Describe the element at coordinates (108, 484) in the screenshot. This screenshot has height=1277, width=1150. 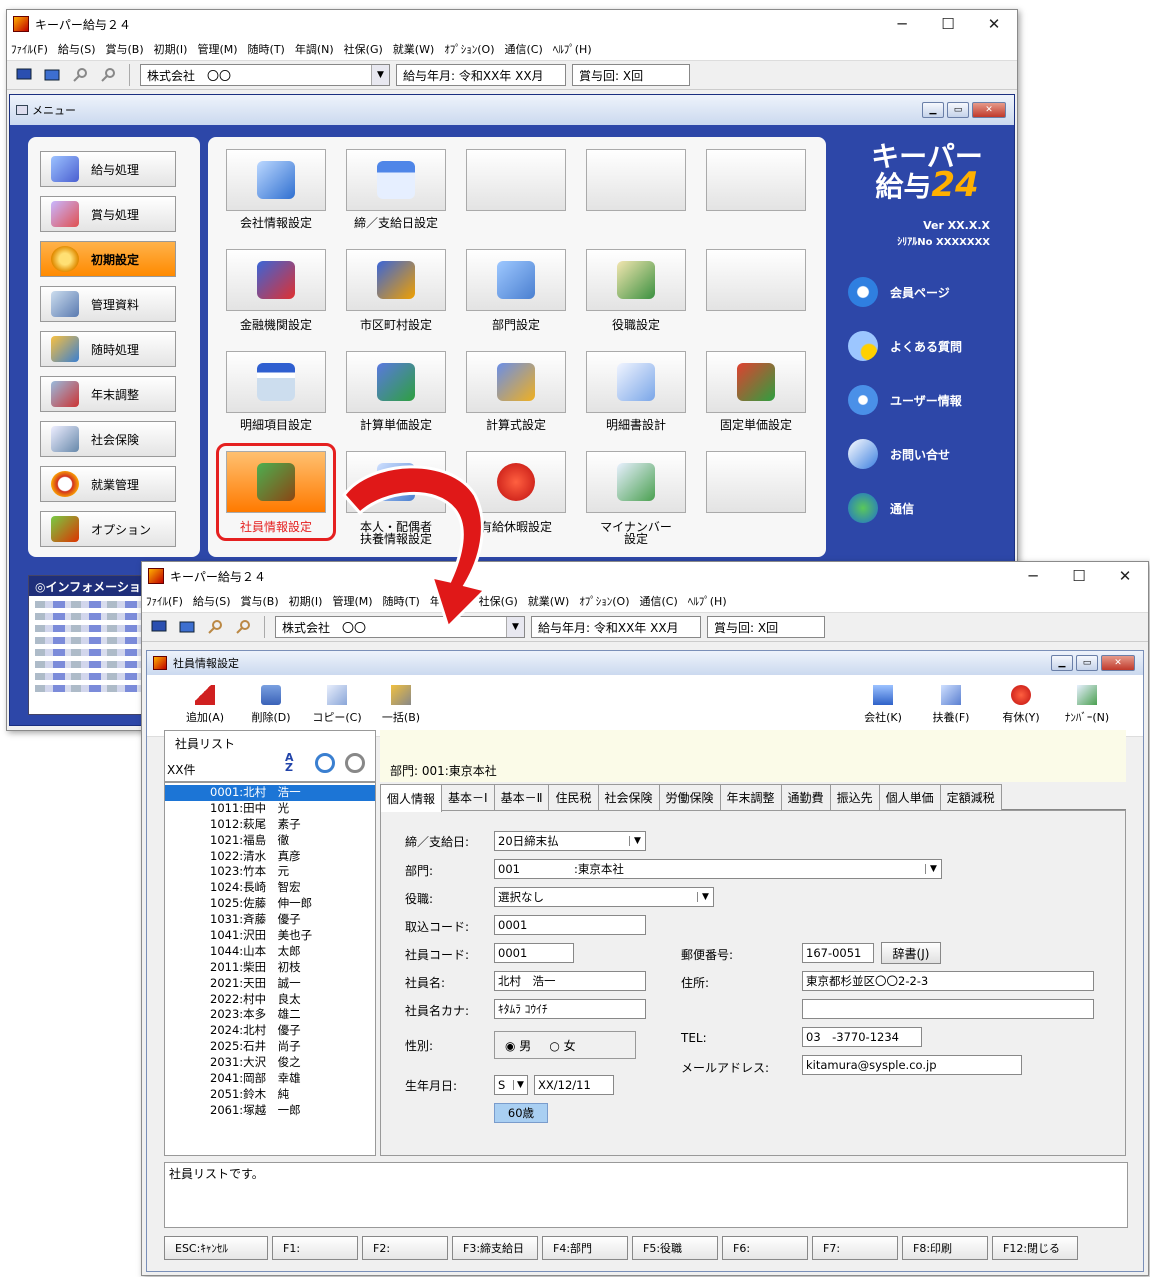
I see `menu-work-manage: 就業管理` at that location.